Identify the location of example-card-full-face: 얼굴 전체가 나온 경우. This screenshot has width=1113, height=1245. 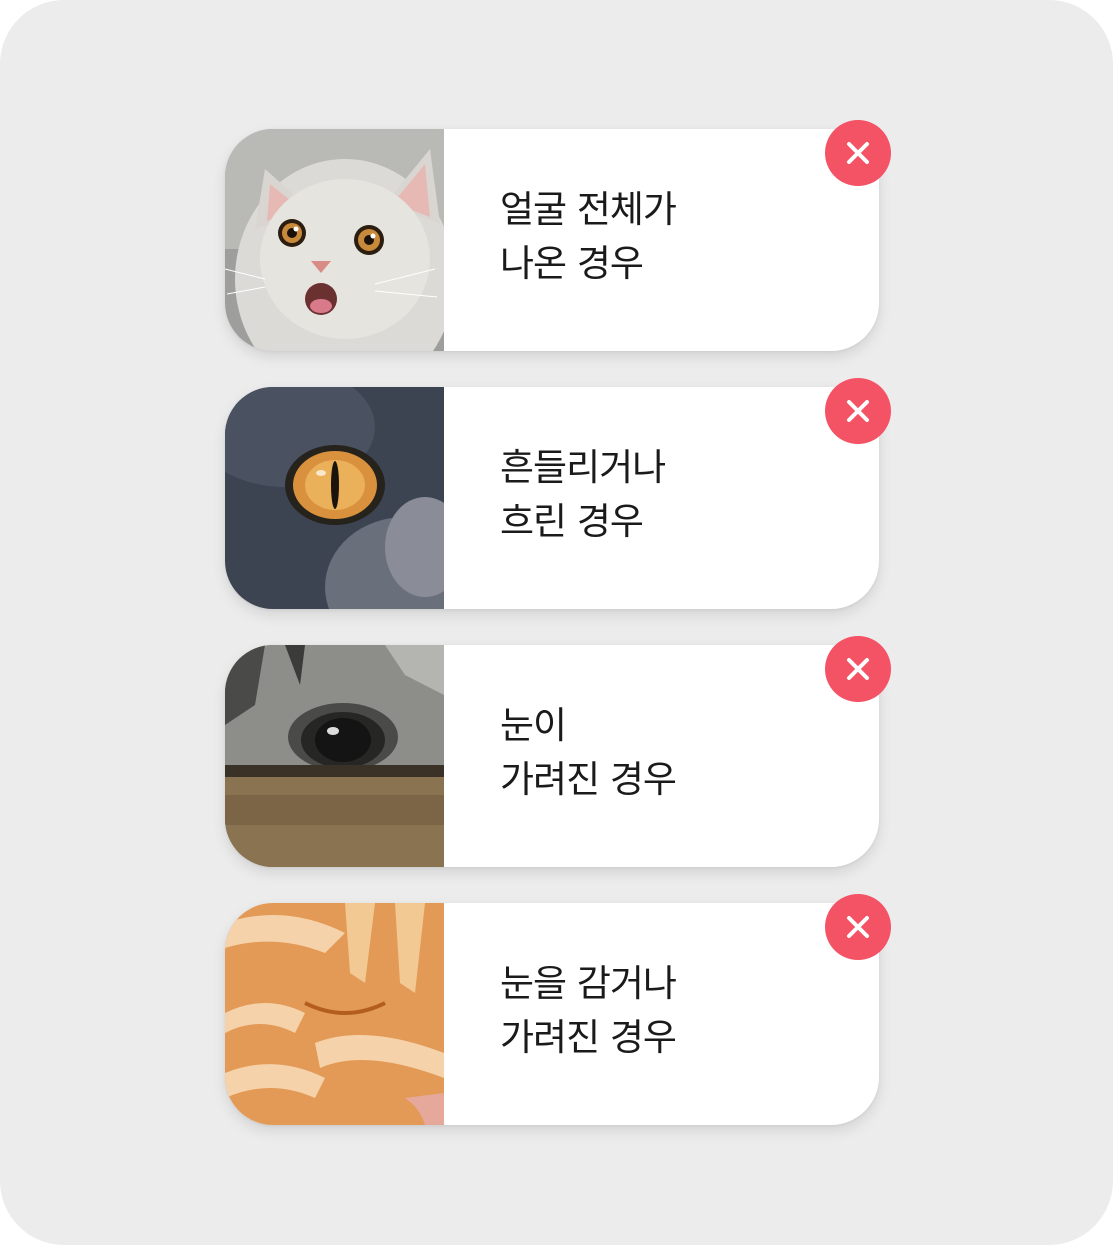
(558, 235).